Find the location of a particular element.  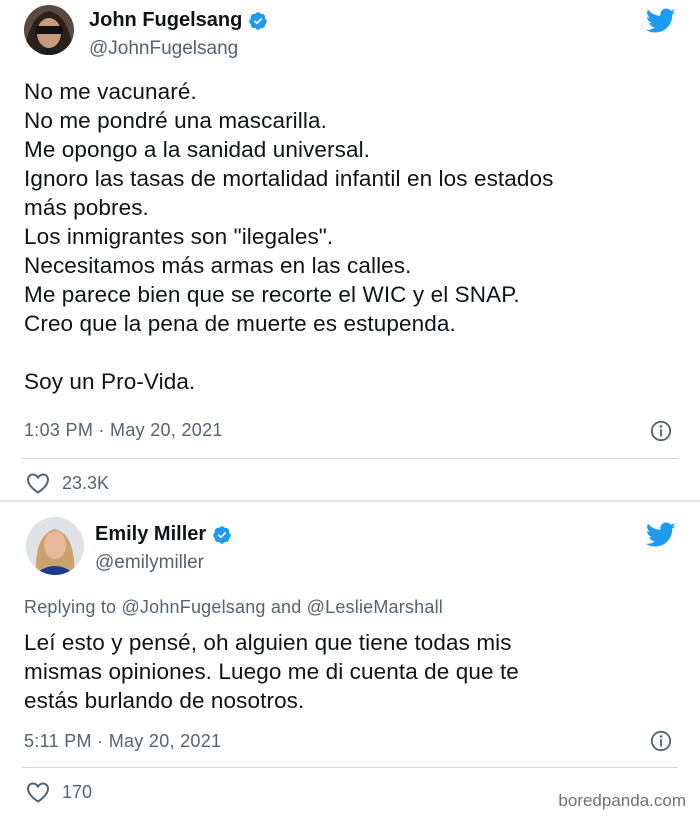

author-name-text: Emily Miller is located at coordinates (150, 534).